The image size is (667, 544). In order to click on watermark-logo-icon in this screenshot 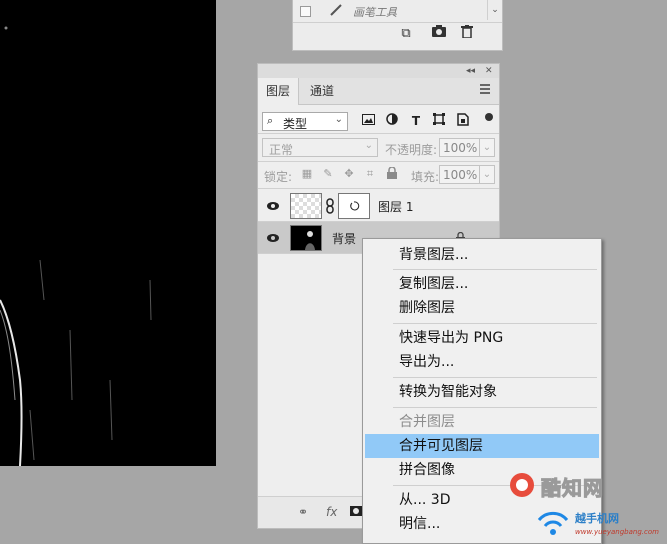, I will do `click(522, 485)`.